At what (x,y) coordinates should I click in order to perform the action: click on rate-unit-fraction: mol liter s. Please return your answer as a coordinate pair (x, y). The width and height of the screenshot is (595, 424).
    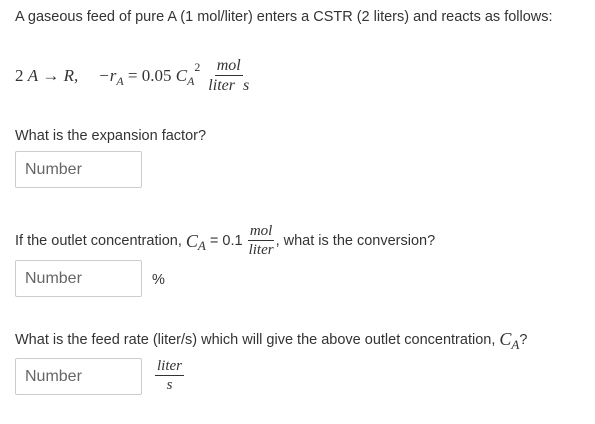
    Looking at the image, I should click on (228, 76).